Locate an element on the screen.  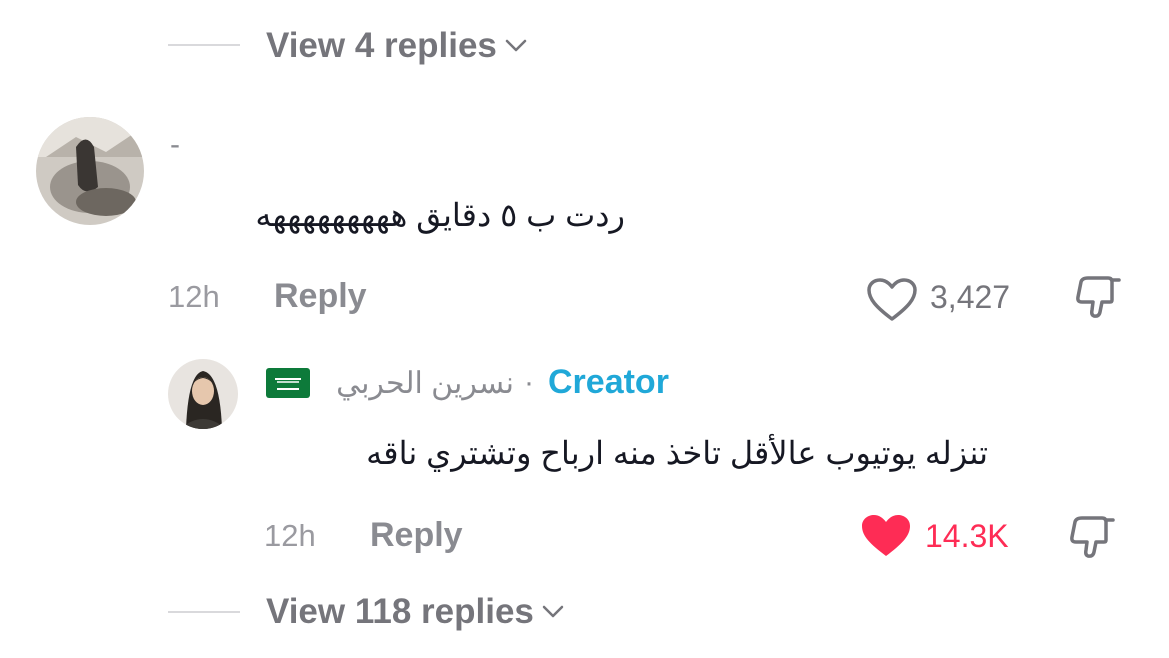
view-replies-button: View 118 replies is located at coordinates (415, 612).